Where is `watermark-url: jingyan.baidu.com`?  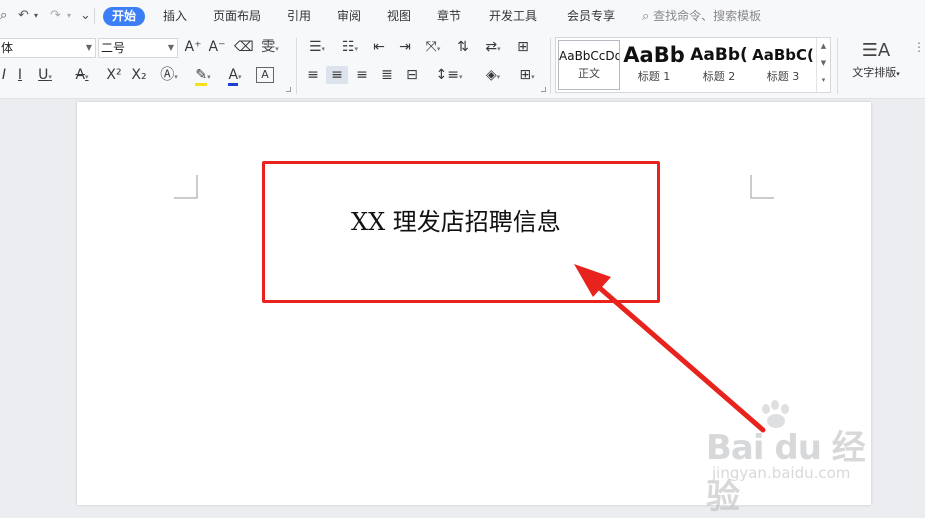 watermark-url: jingyan.baidu.com is located at coordinates (781, 473).